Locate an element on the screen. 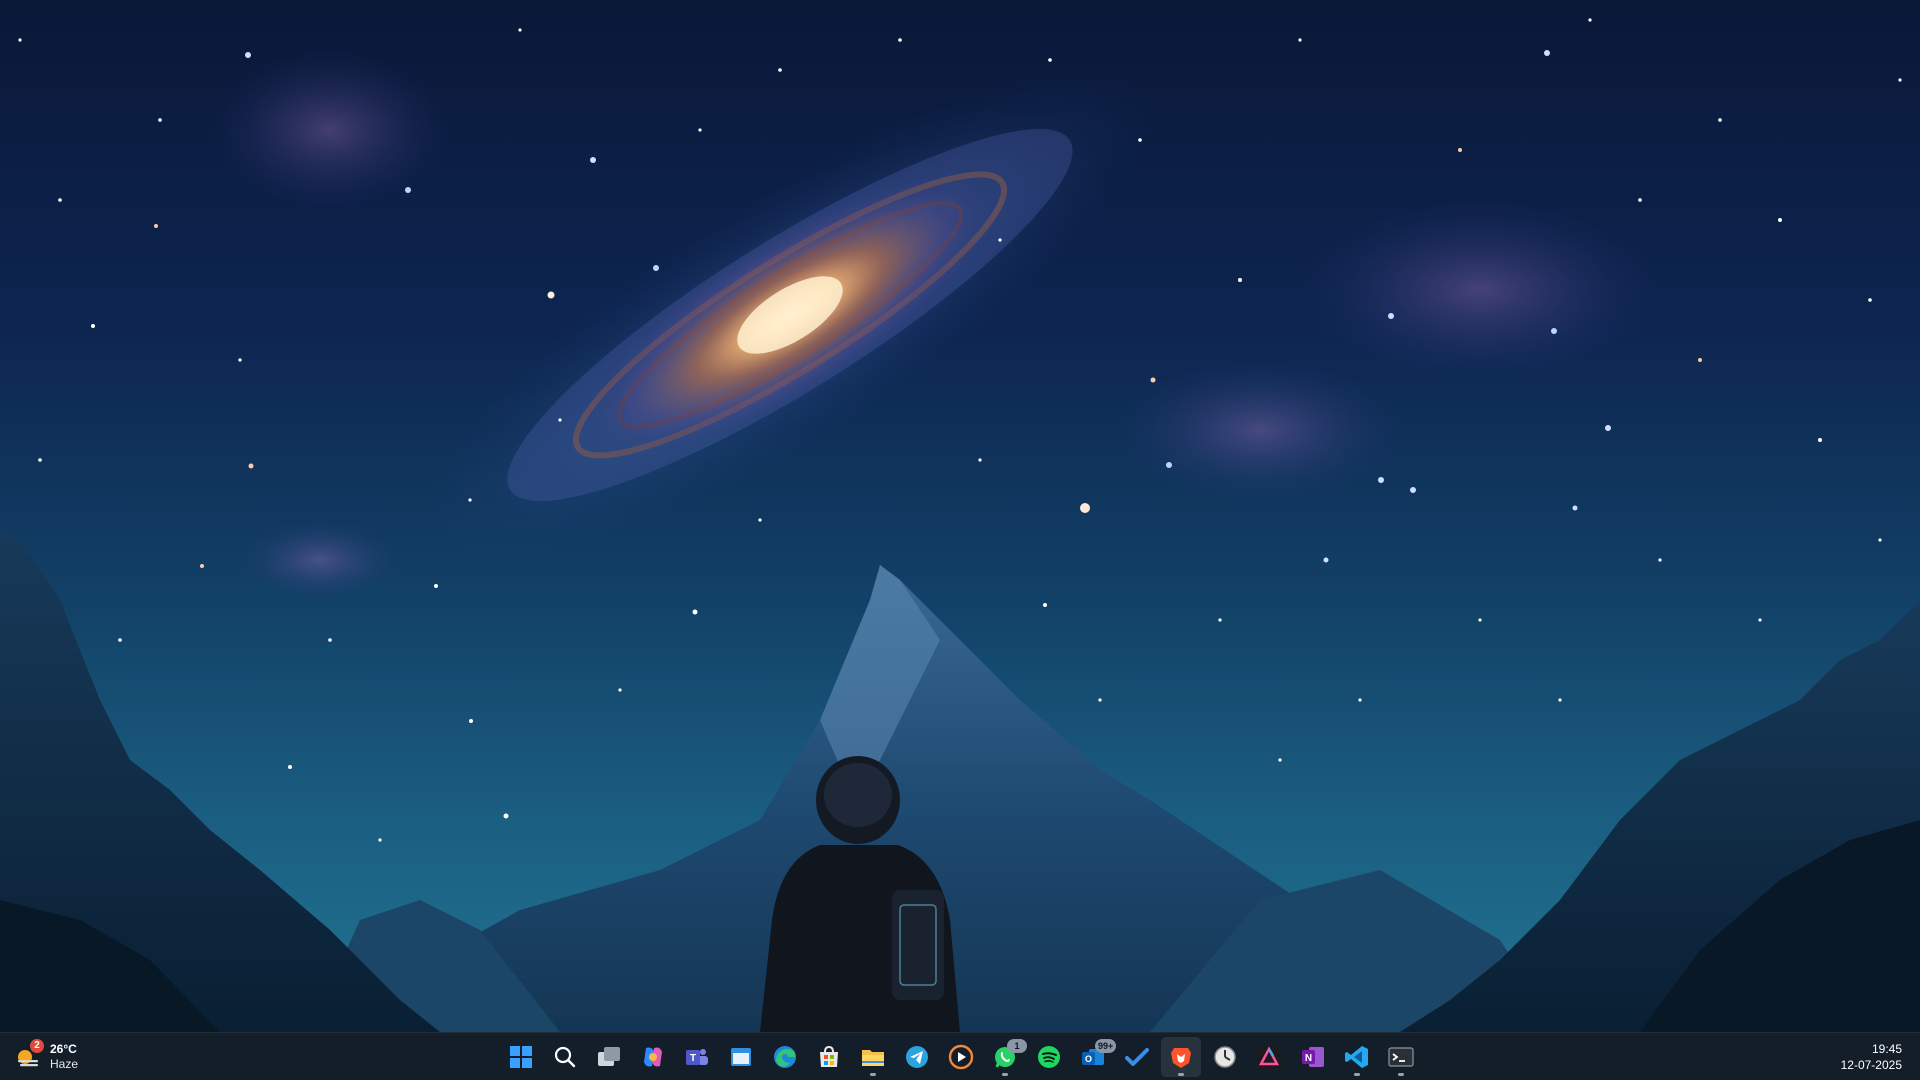  taskbar-app-telegram is located at coordinates (917, 1057).